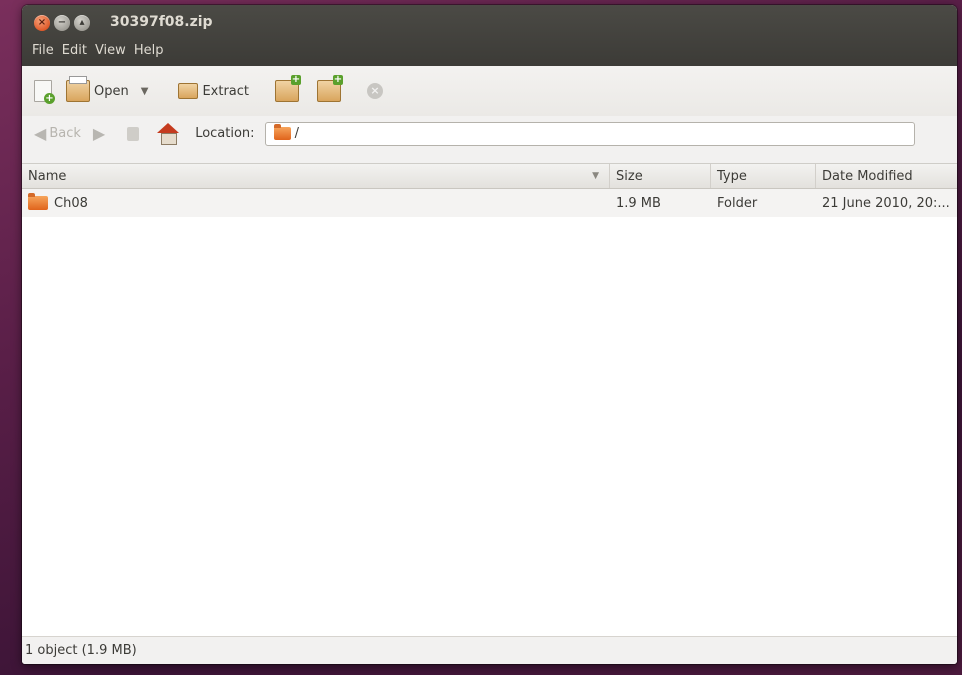  Describe the element at coordinates (110, 50) in the screenshot. I see `menu-view: View` at that location.